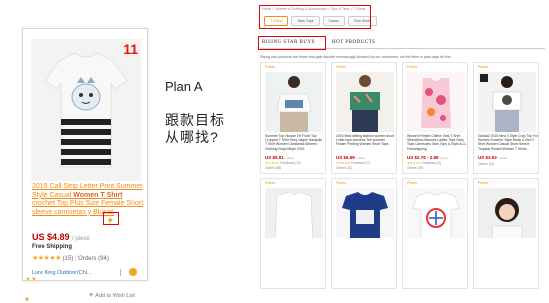 The height and width of the screenshot is (303, 549). I want to click on tab-hot-products: HOT PRODUCTS, so click(354, 42).